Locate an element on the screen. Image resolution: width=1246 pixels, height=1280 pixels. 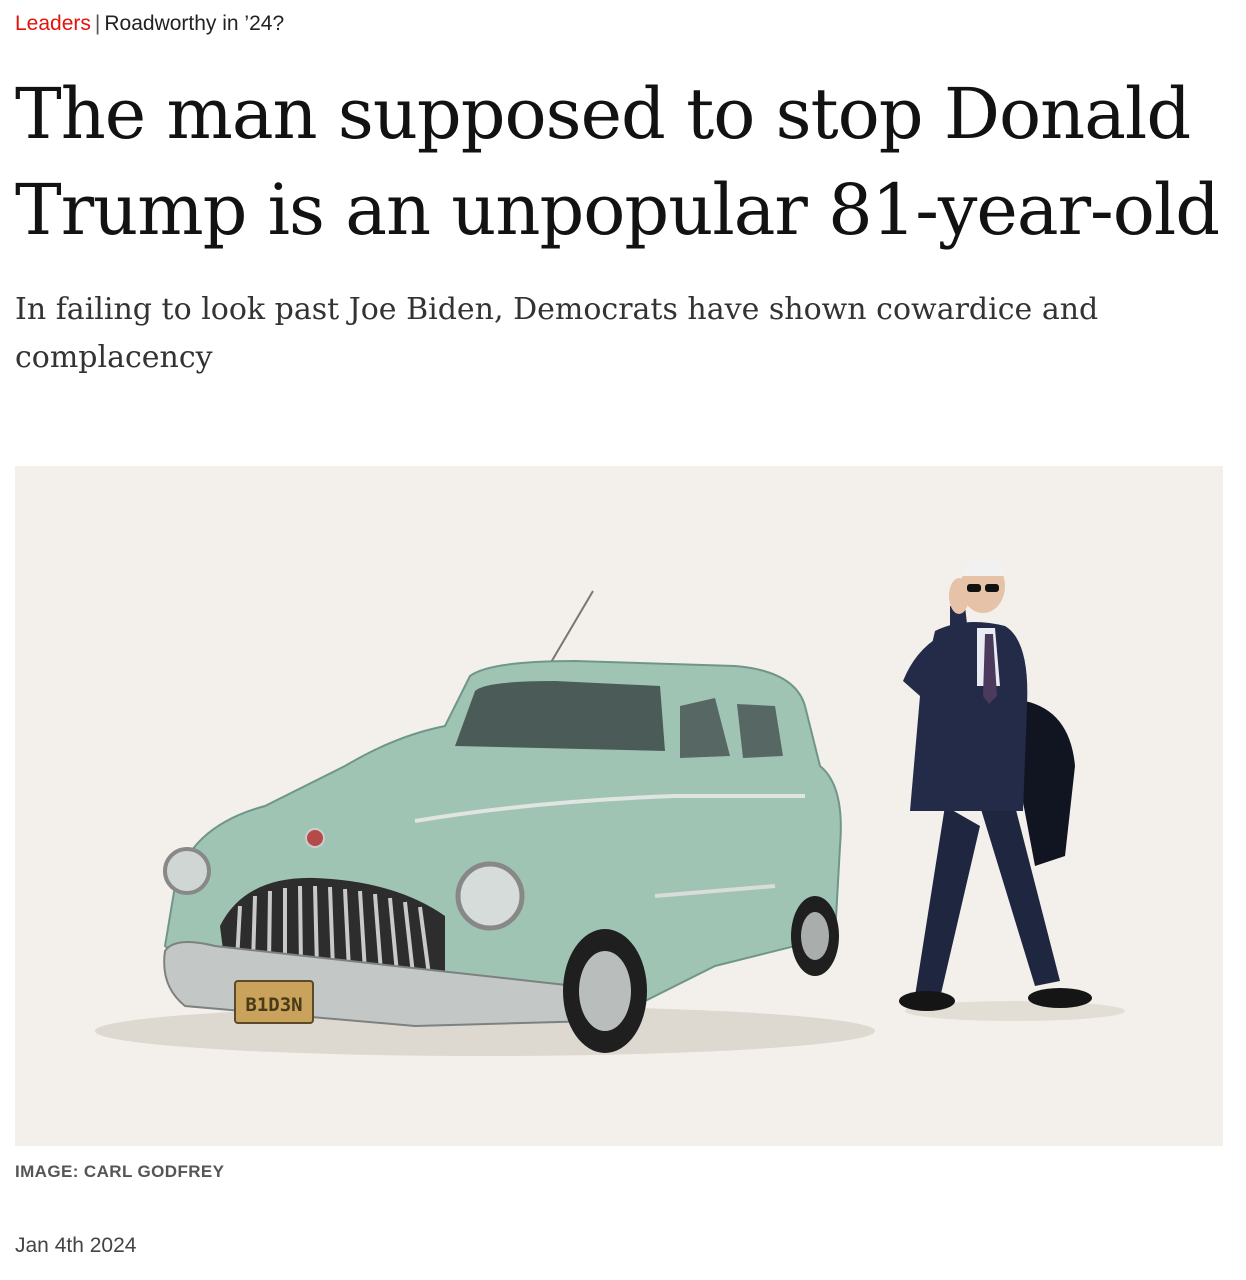
flytitle: Roadworthy in ’24? is located at coordinates (194, 23).